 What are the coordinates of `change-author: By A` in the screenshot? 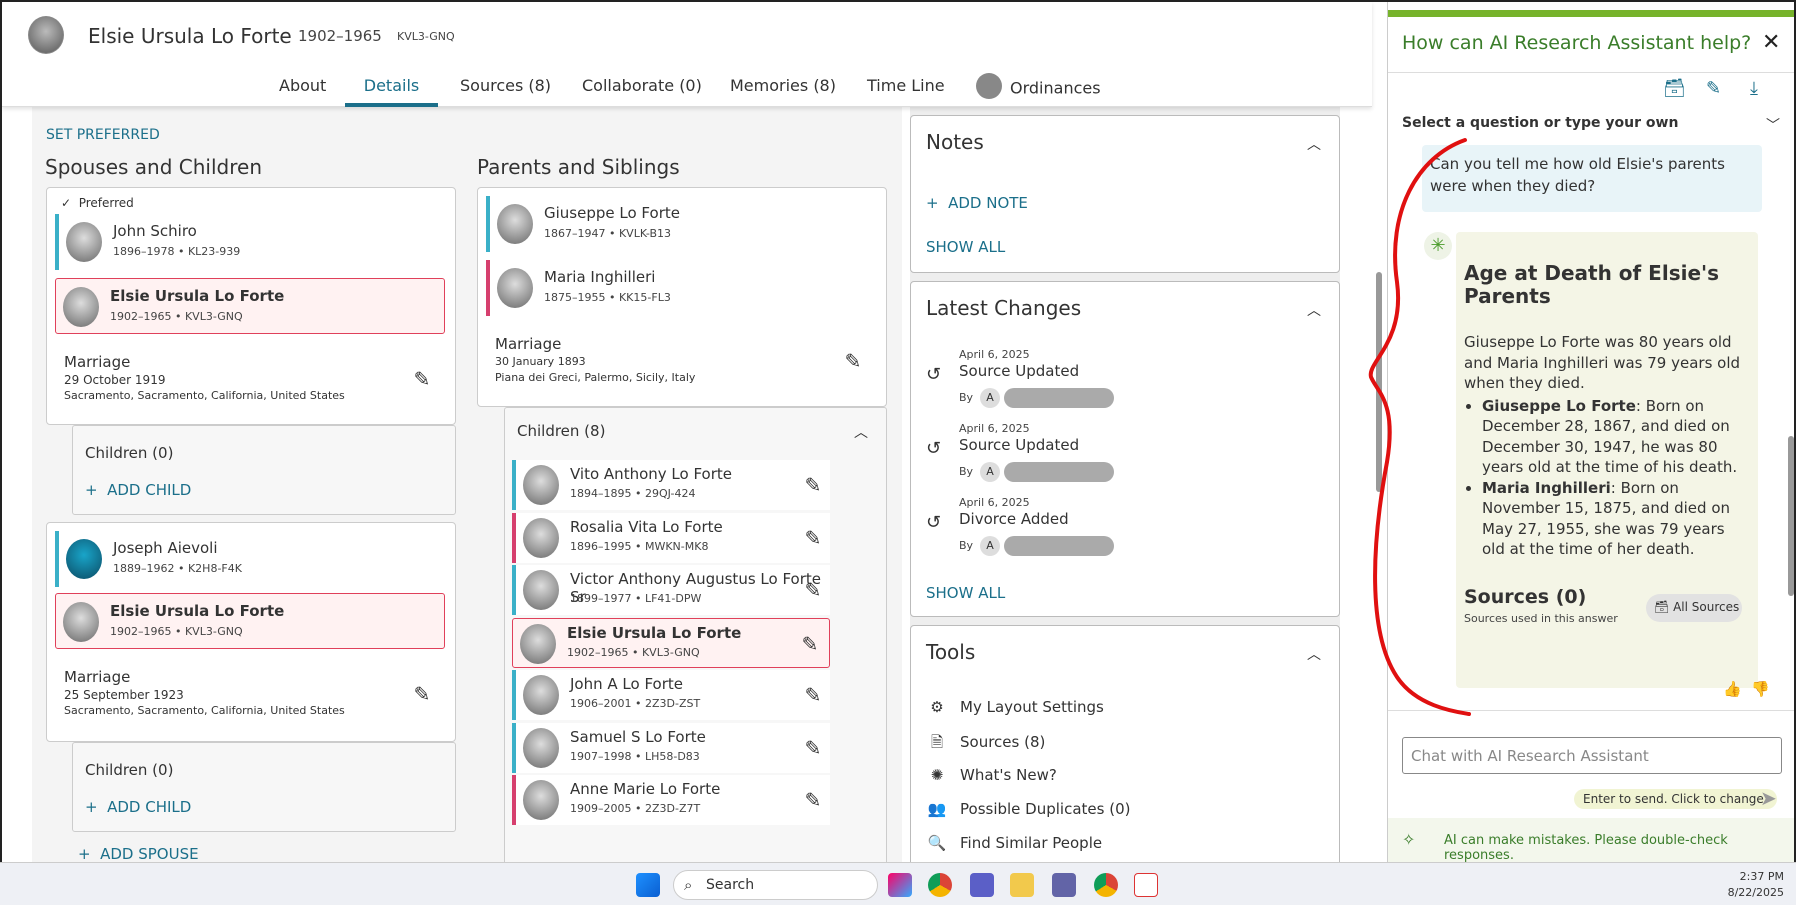 It's located at (1037, 398).